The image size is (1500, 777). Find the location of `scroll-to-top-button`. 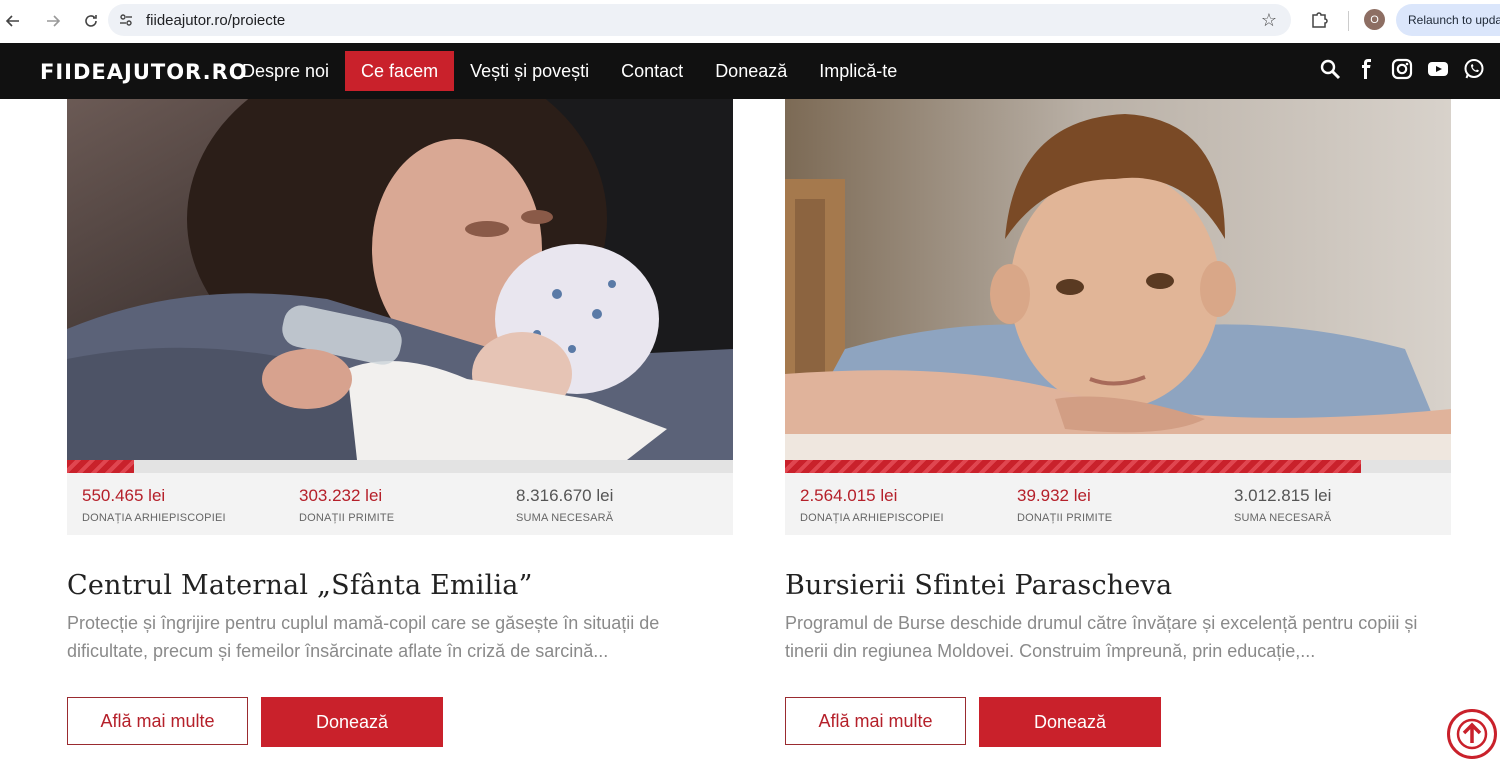

scroll-to-top-button is located at coordinates (1472, 734).